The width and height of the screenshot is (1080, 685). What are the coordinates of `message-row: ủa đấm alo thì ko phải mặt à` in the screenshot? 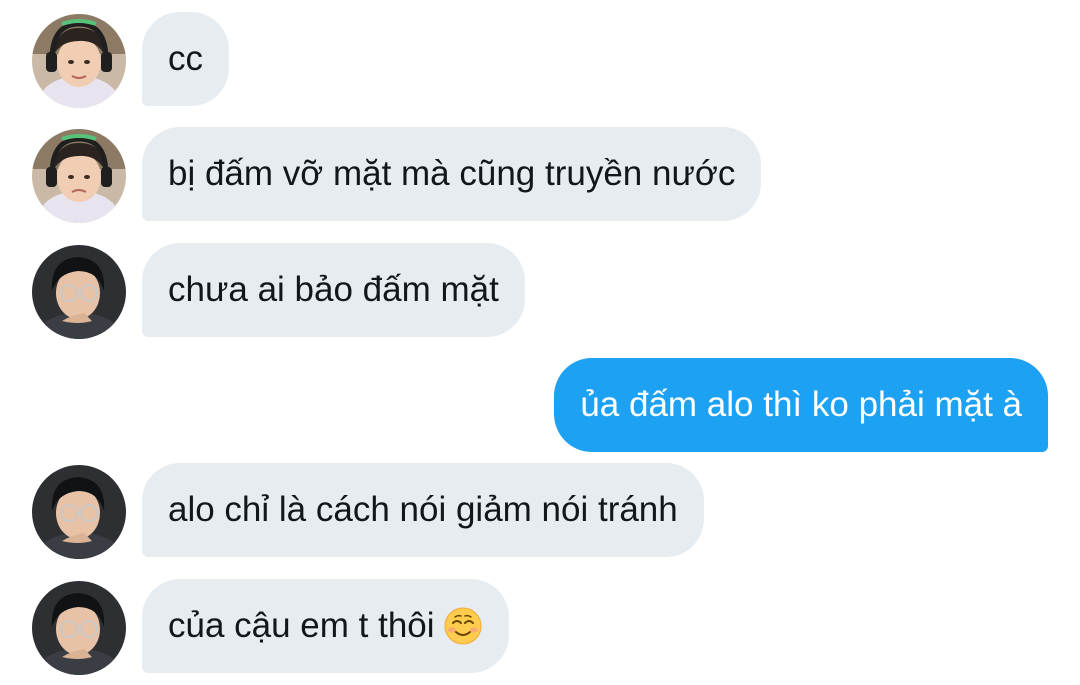 It's located at (540, 406).